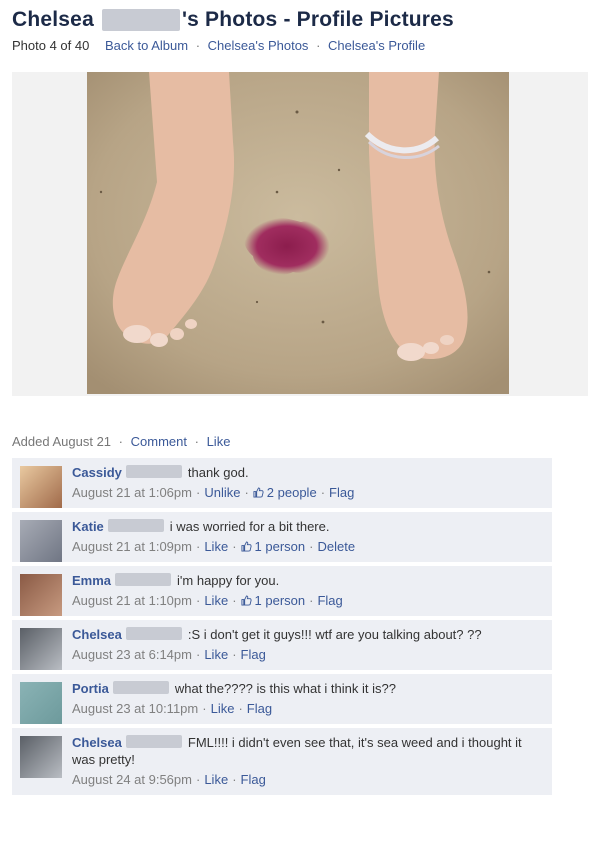 This screenshot has width=600, height=848. What do you see at coordinates (222, 492) in the screenshot?
I see `comment-like-toggle: Unlike` at bounding box center [222, 492].